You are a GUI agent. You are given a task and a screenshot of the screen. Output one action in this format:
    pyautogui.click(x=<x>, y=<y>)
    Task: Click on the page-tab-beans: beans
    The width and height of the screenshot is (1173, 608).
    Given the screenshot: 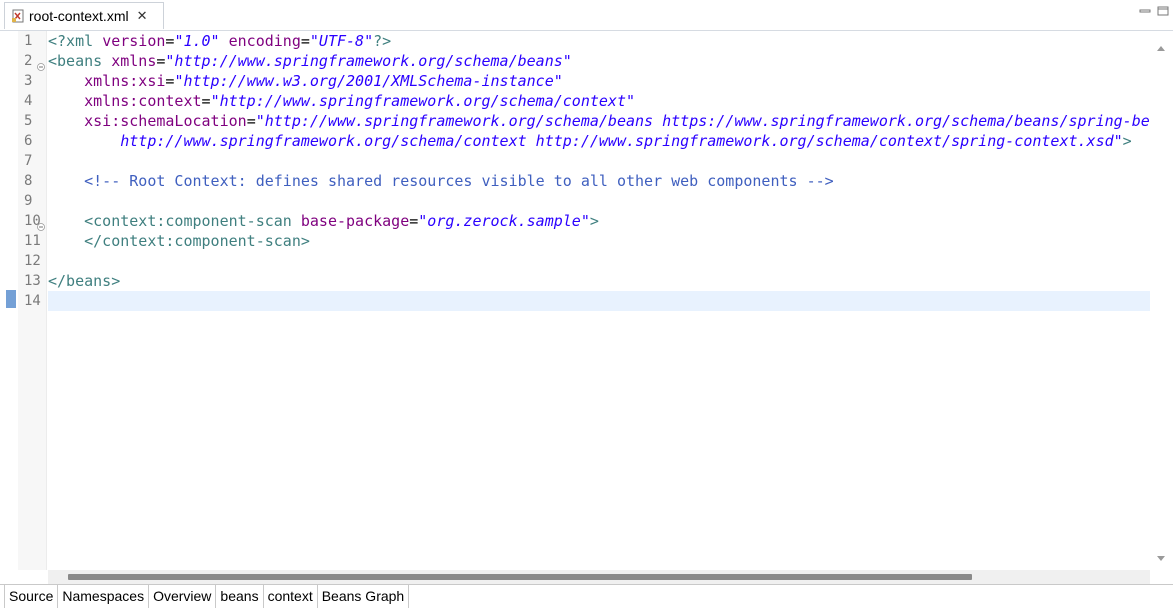 What is the action you would take?
    pyautogui.click(x=240, y=596)
    